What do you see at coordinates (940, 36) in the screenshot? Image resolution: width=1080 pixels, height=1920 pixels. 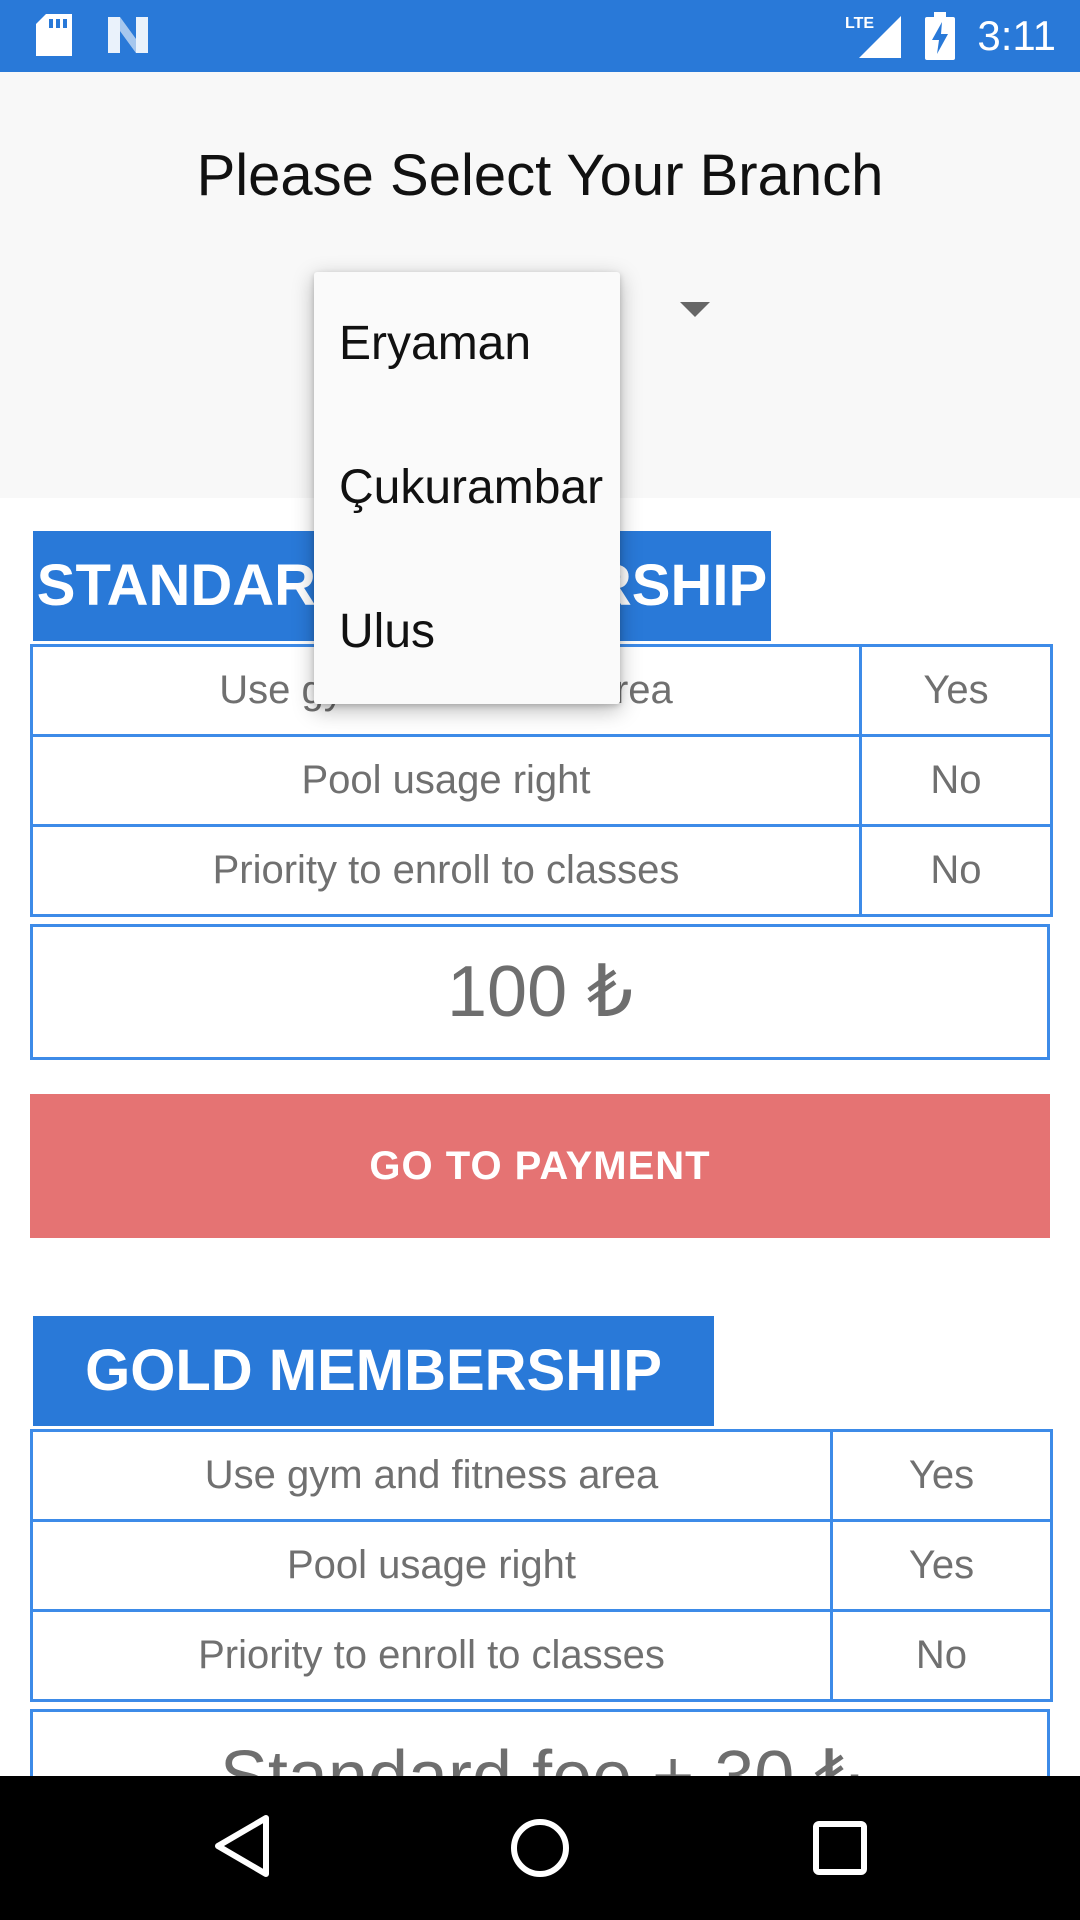 I see `battery-charging-icon` at bounding box center [940, 36].